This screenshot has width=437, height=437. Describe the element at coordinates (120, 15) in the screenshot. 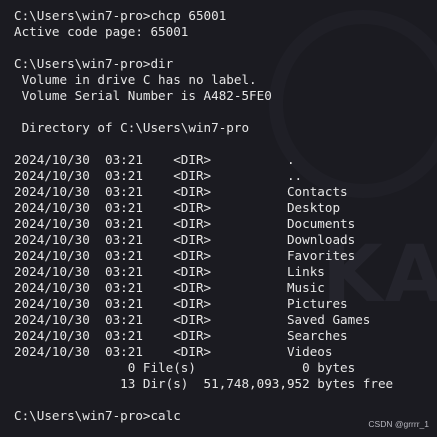

I see `prompt-line: C:\Users\win7-pro>chcp 65001` at that location.